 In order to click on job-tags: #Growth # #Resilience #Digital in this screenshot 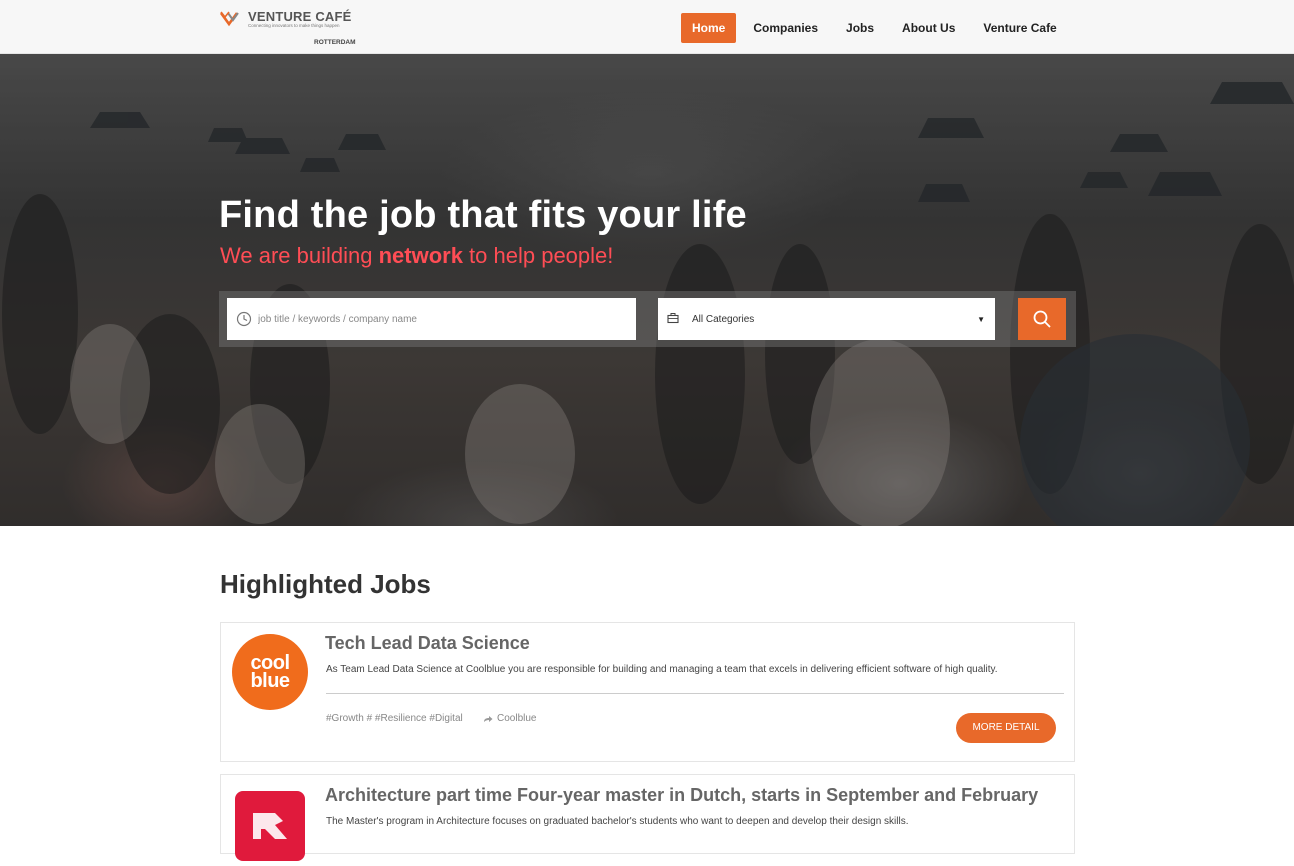, I will do `click(394, 718)`.